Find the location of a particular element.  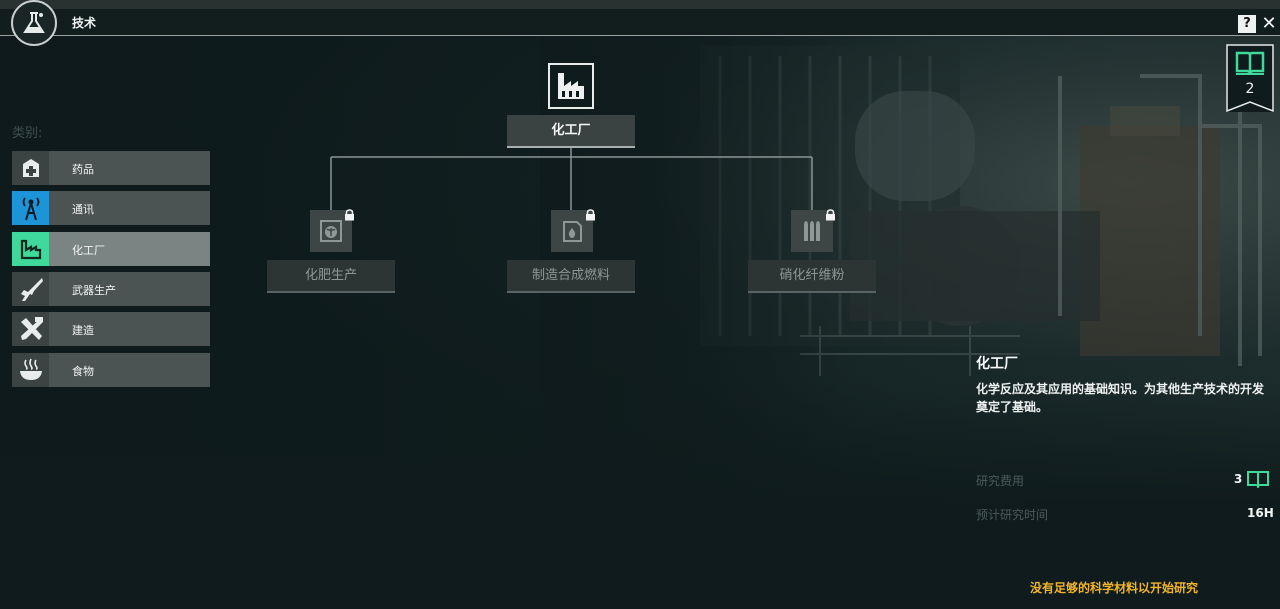

fuel-can-icon is located at coordinates (572, 231).